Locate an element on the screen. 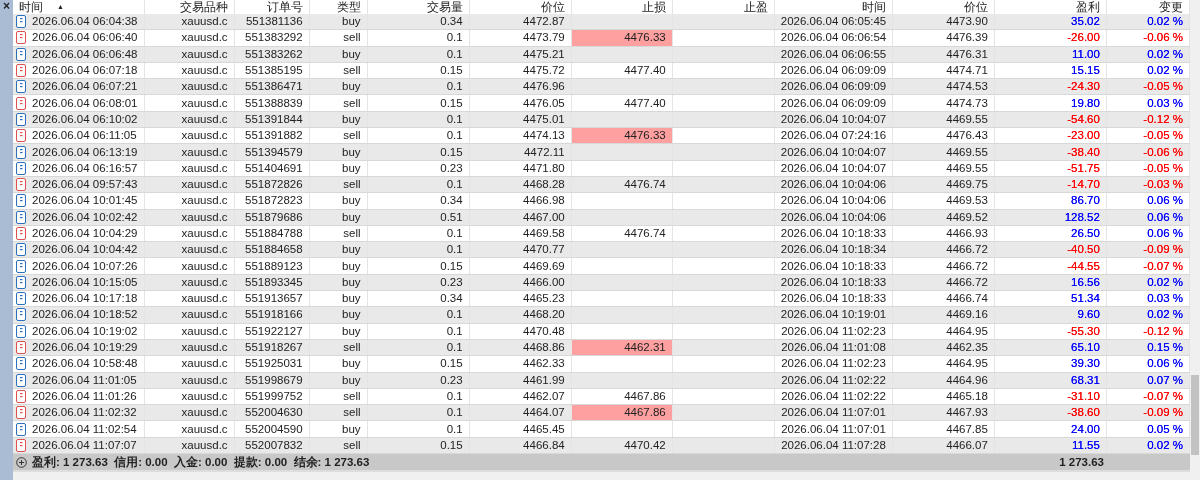 This screenshot has width=1200, height=480. scrollbar is located at coordinates (1195, 240).